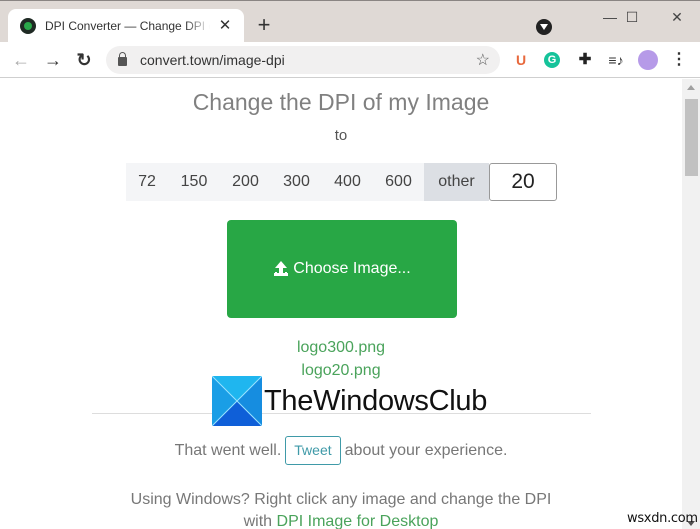  Describe the element at coordinates (691, 304) in the screenshot. I see `vertical-scrollbar` at that location.